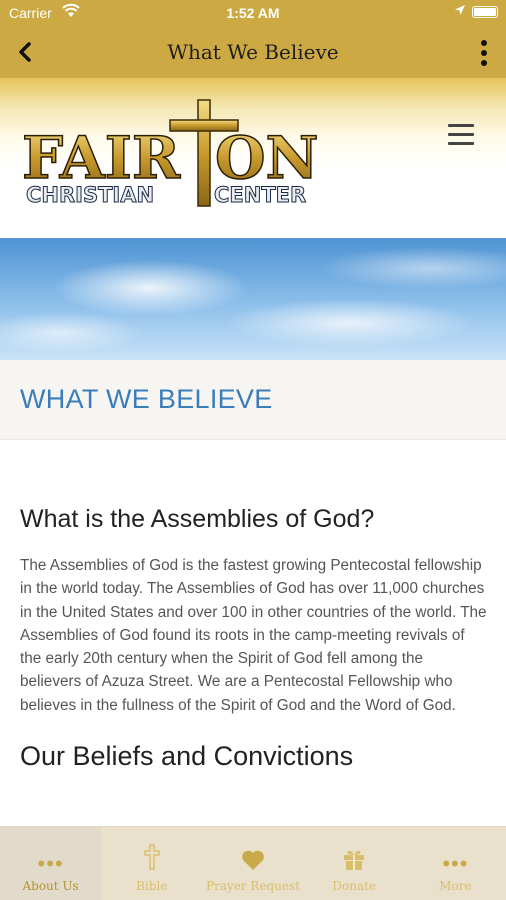 The image size is (506, 900). I want to click on gift-icon, so click(354, 860).